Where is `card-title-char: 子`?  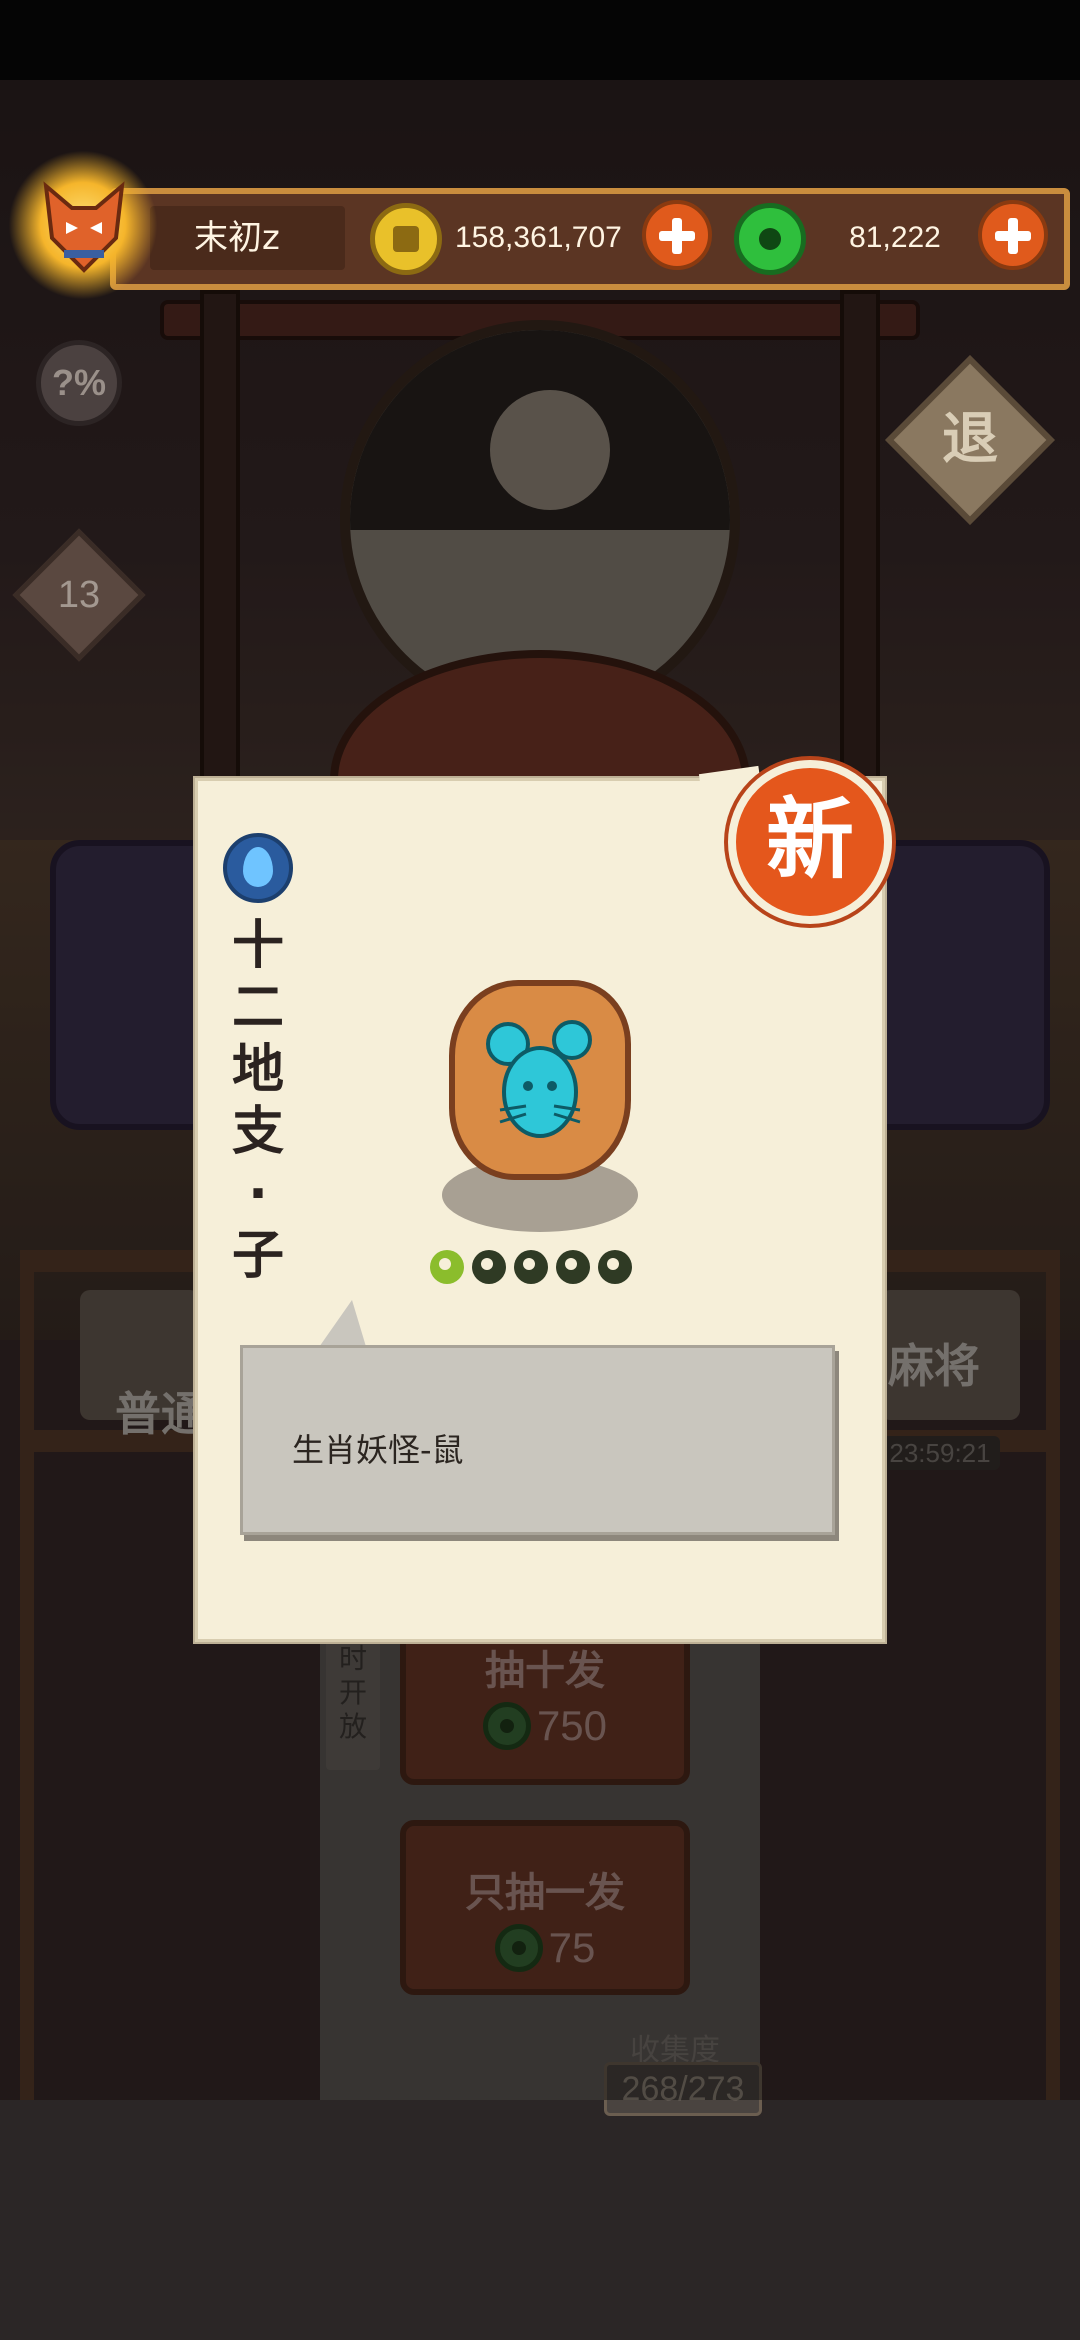
card-title-char: 子 is located at coordinates (257, 1256).